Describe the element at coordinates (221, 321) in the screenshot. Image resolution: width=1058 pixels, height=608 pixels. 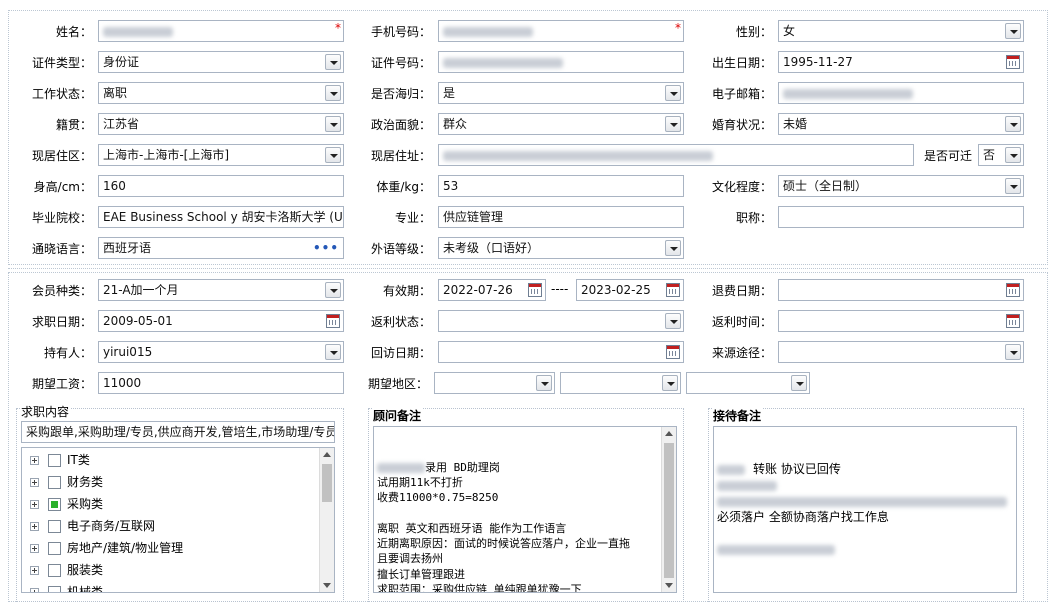
I see `job-seek-date-input: 2009-05-01` at that location.